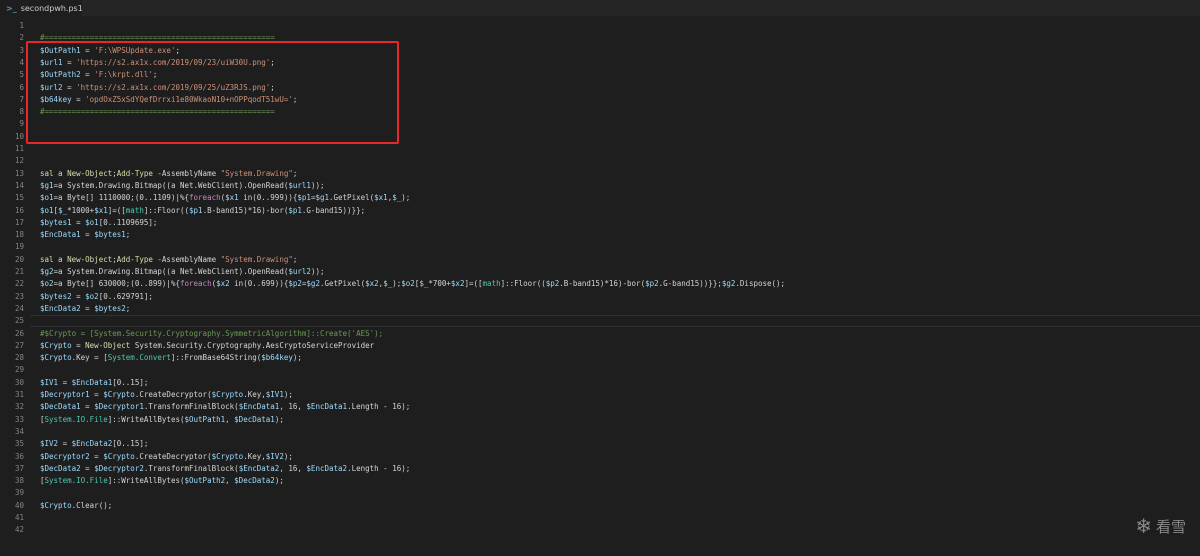 The image size is (1200, 556). What do you see at coordinates (600, 506) in the screenshot?
I see `code-line: 40 $Crypto.Clear();` at bounding box center [600, 506].